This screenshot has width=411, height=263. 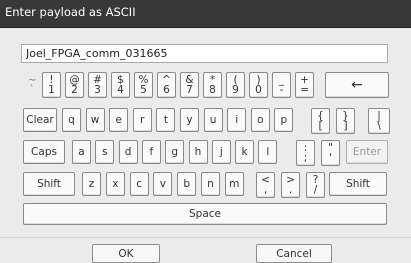 I want to click on shift-right-key: Shift, so click(x=358, y=184).